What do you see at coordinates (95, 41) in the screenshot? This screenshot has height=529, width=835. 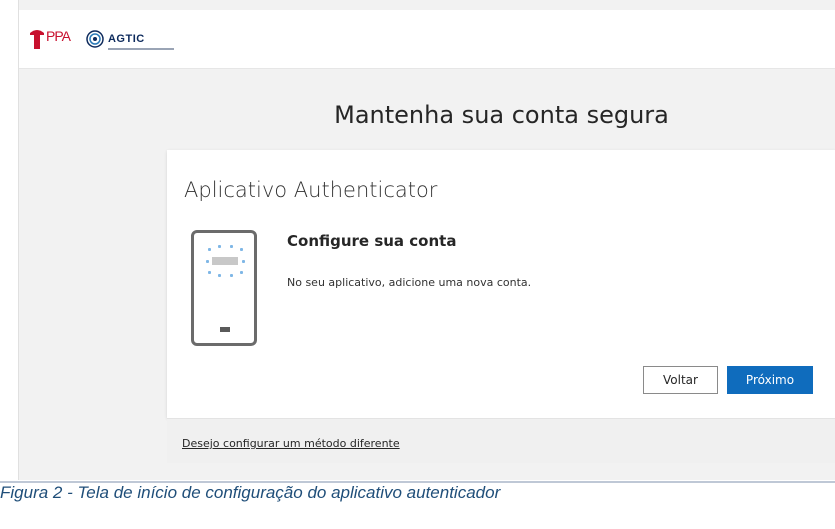 I see `agtic-logo-icon` at bounding box center [95, 41].